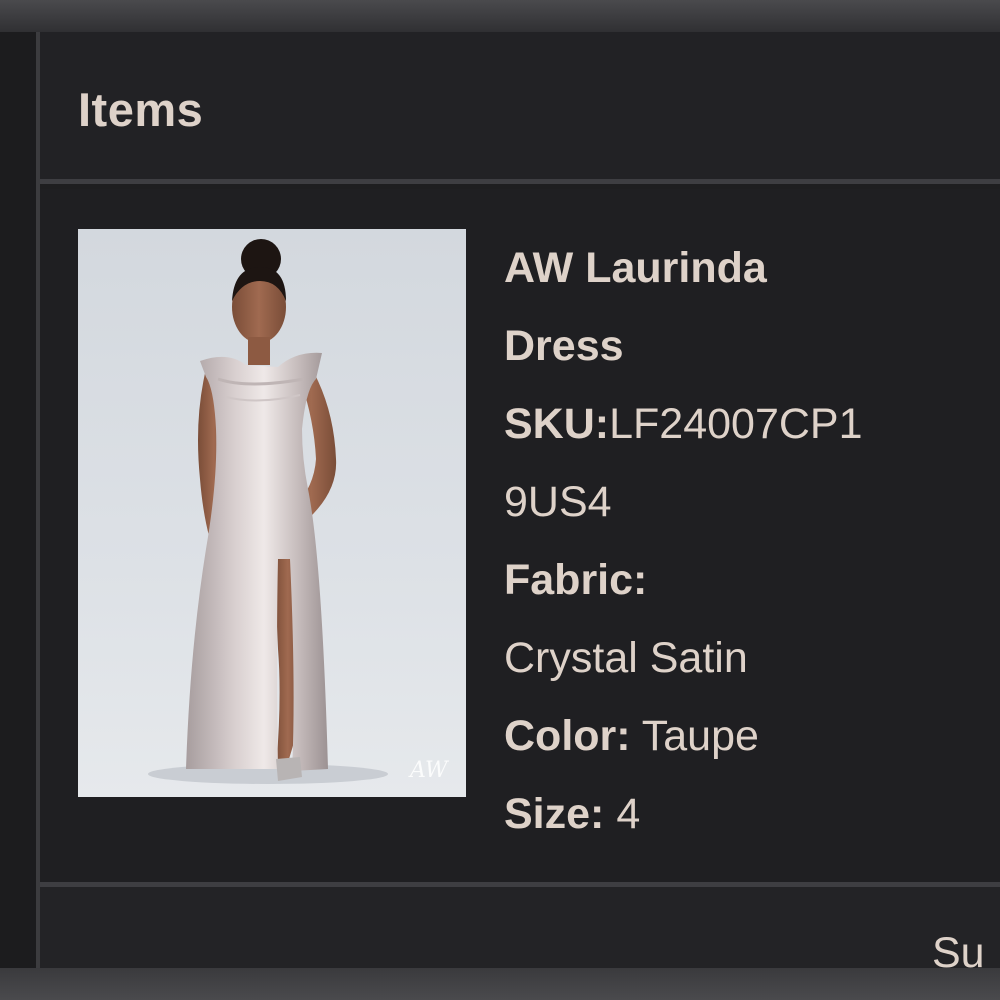  I want to click on bottom-bezel, so click(500, 984).